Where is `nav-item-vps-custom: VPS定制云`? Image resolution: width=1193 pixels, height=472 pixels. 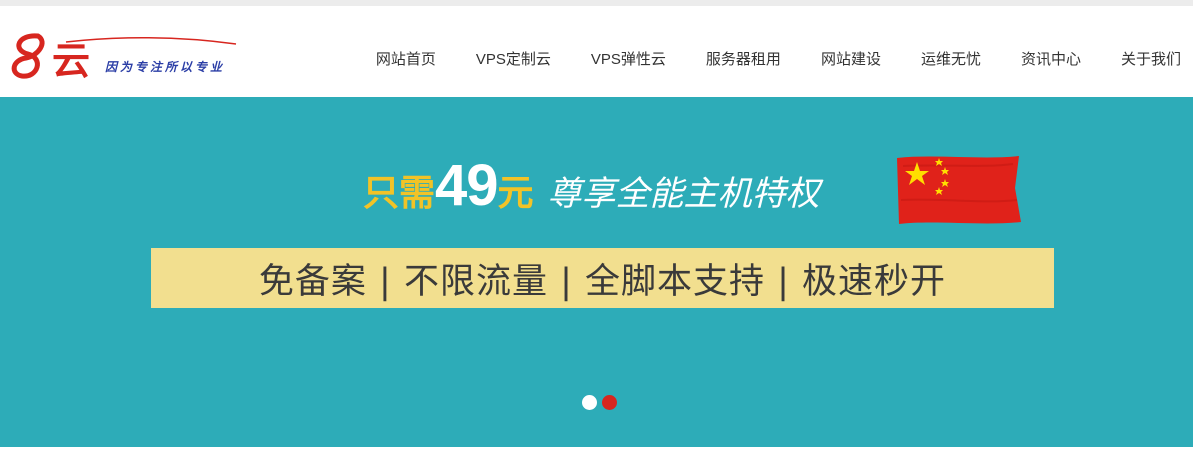
nav-item-vps-custom: VPS定制云 is located at coordinates (513, 58).